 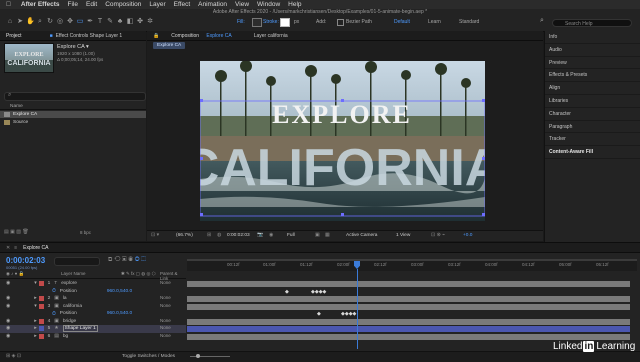 I want to click on layer-row: ◉ ▸ 2 ▣ la, so click(x=93, y=299).